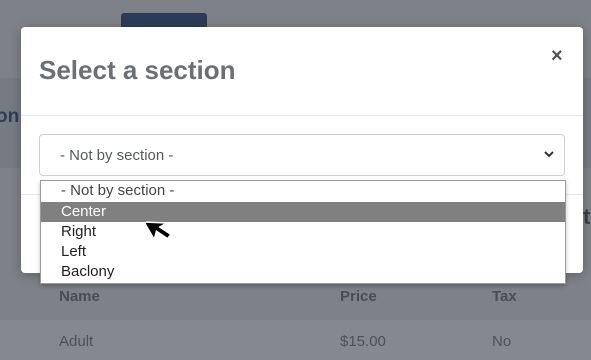  Describe the element at coordinates (549, 154) in the screenshot. I see `chevron-down-icon` at that location.